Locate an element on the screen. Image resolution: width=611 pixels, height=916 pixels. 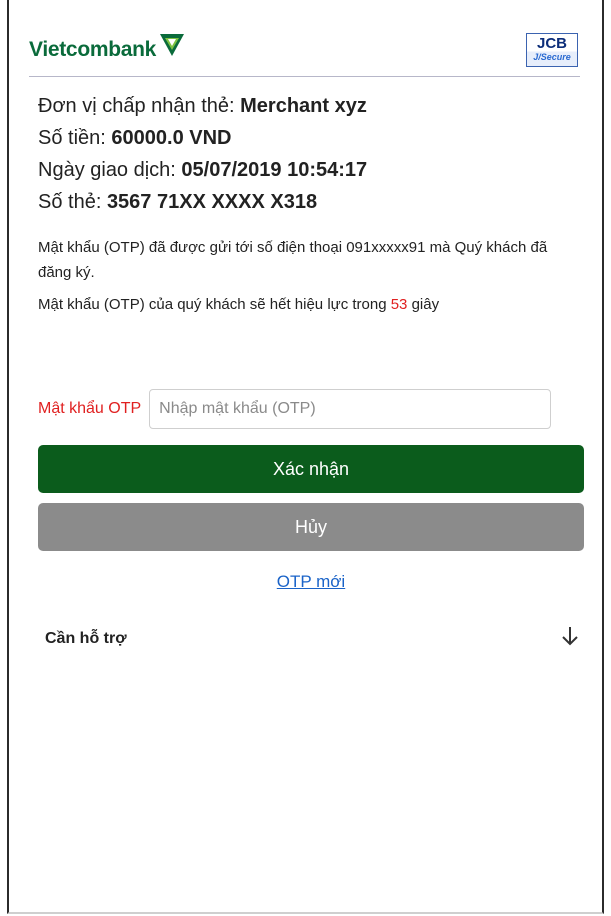
vietcombank-logo: Vietcombank is located at coordinates (107, 47).